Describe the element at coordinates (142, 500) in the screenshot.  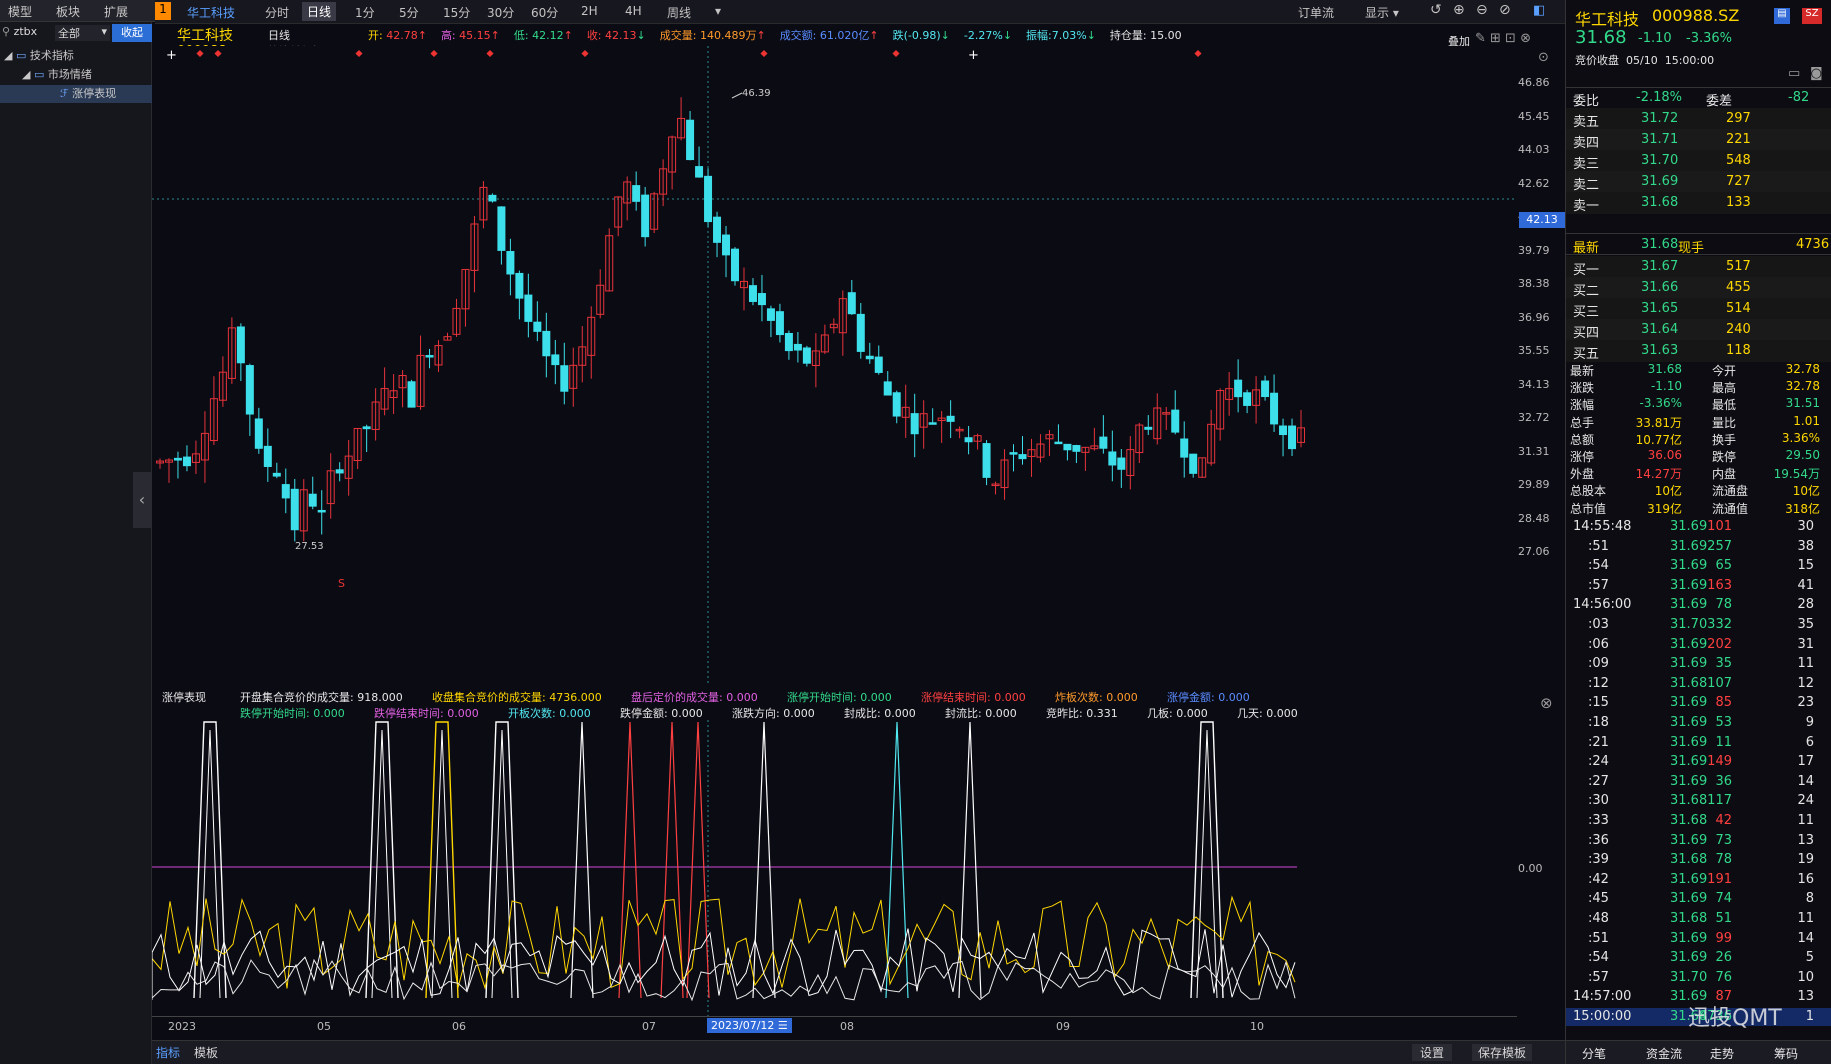
I see `chevron-left-icon: ‹` at that location.